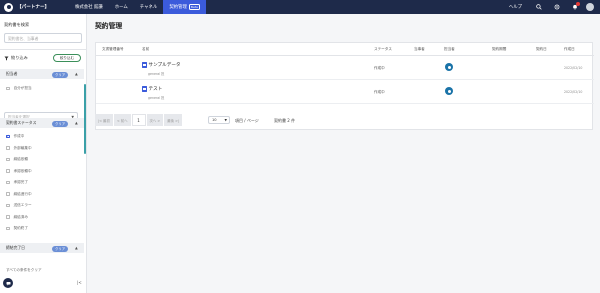  Describe the element at coordinates (19, 57) in the screenshot. I see `filter-label: 絞り込み` at that location.